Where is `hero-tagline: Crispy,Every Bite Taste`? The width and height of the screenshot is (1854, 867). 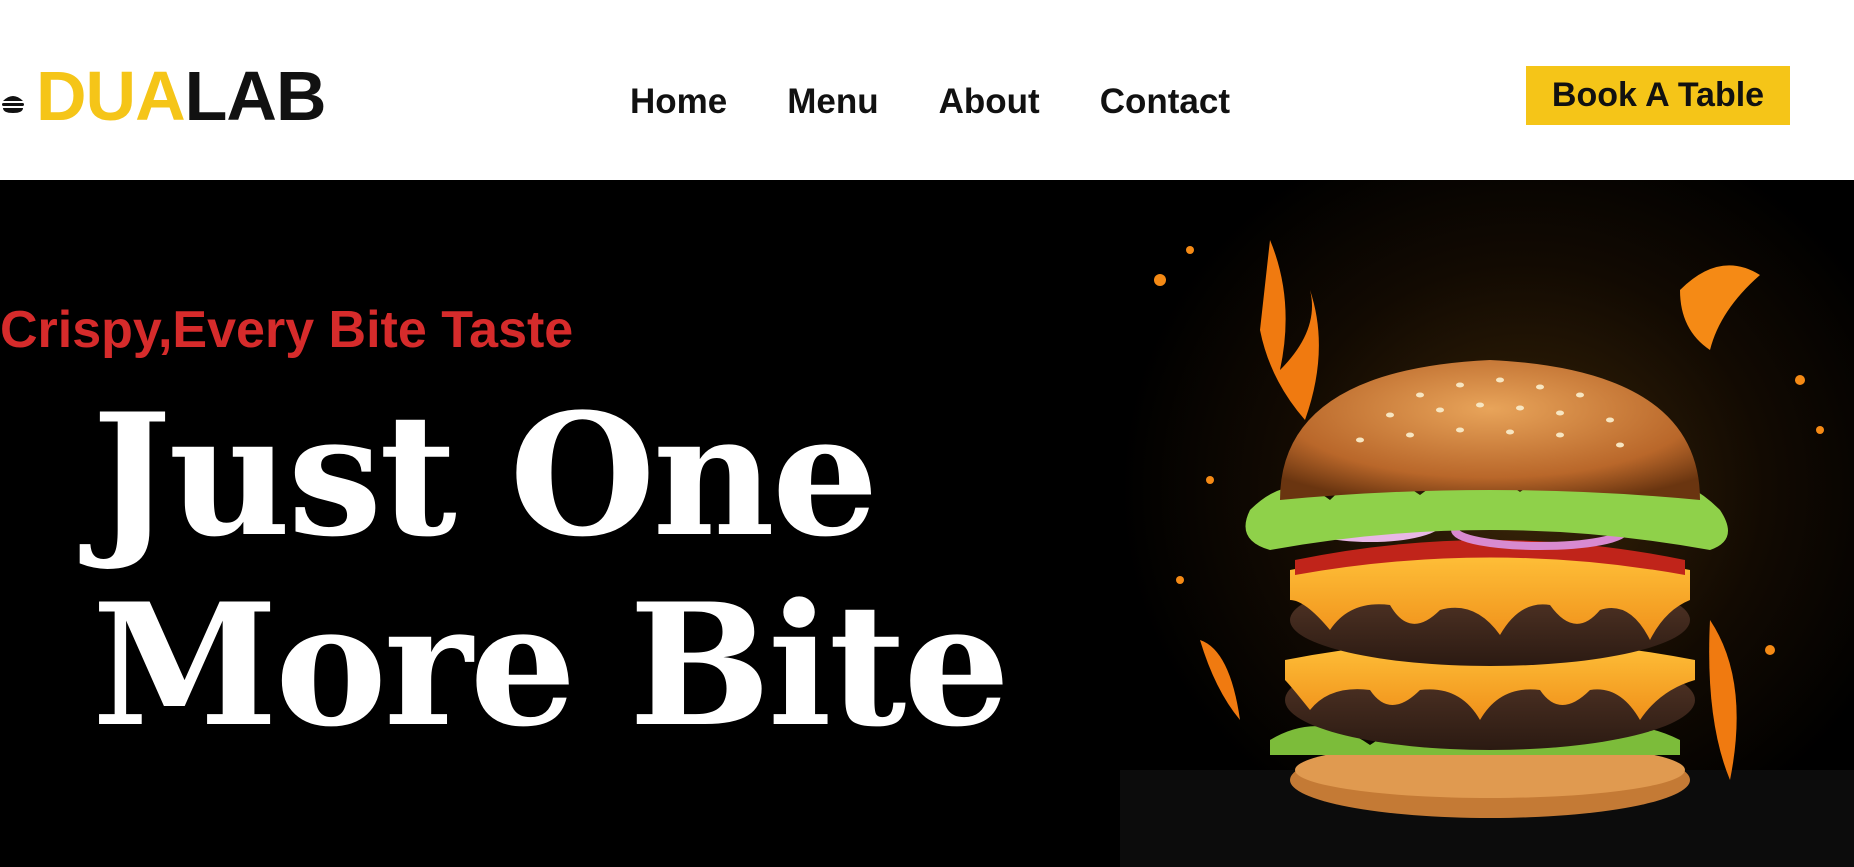
hero-tagline: Crispy,Every Bite Taste is located at coordinates (287, 330).